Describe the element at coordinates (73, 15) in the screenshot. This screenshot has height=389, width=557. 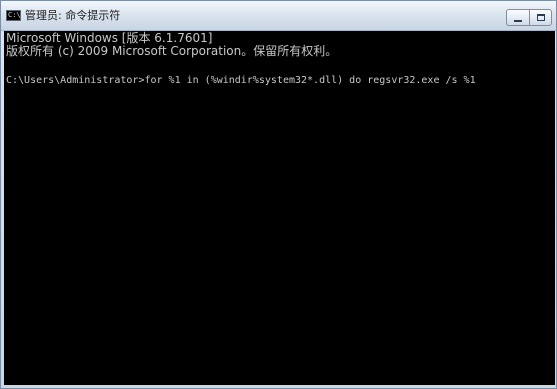
I see `window-title: 管理员: 命令提示符` at that location.